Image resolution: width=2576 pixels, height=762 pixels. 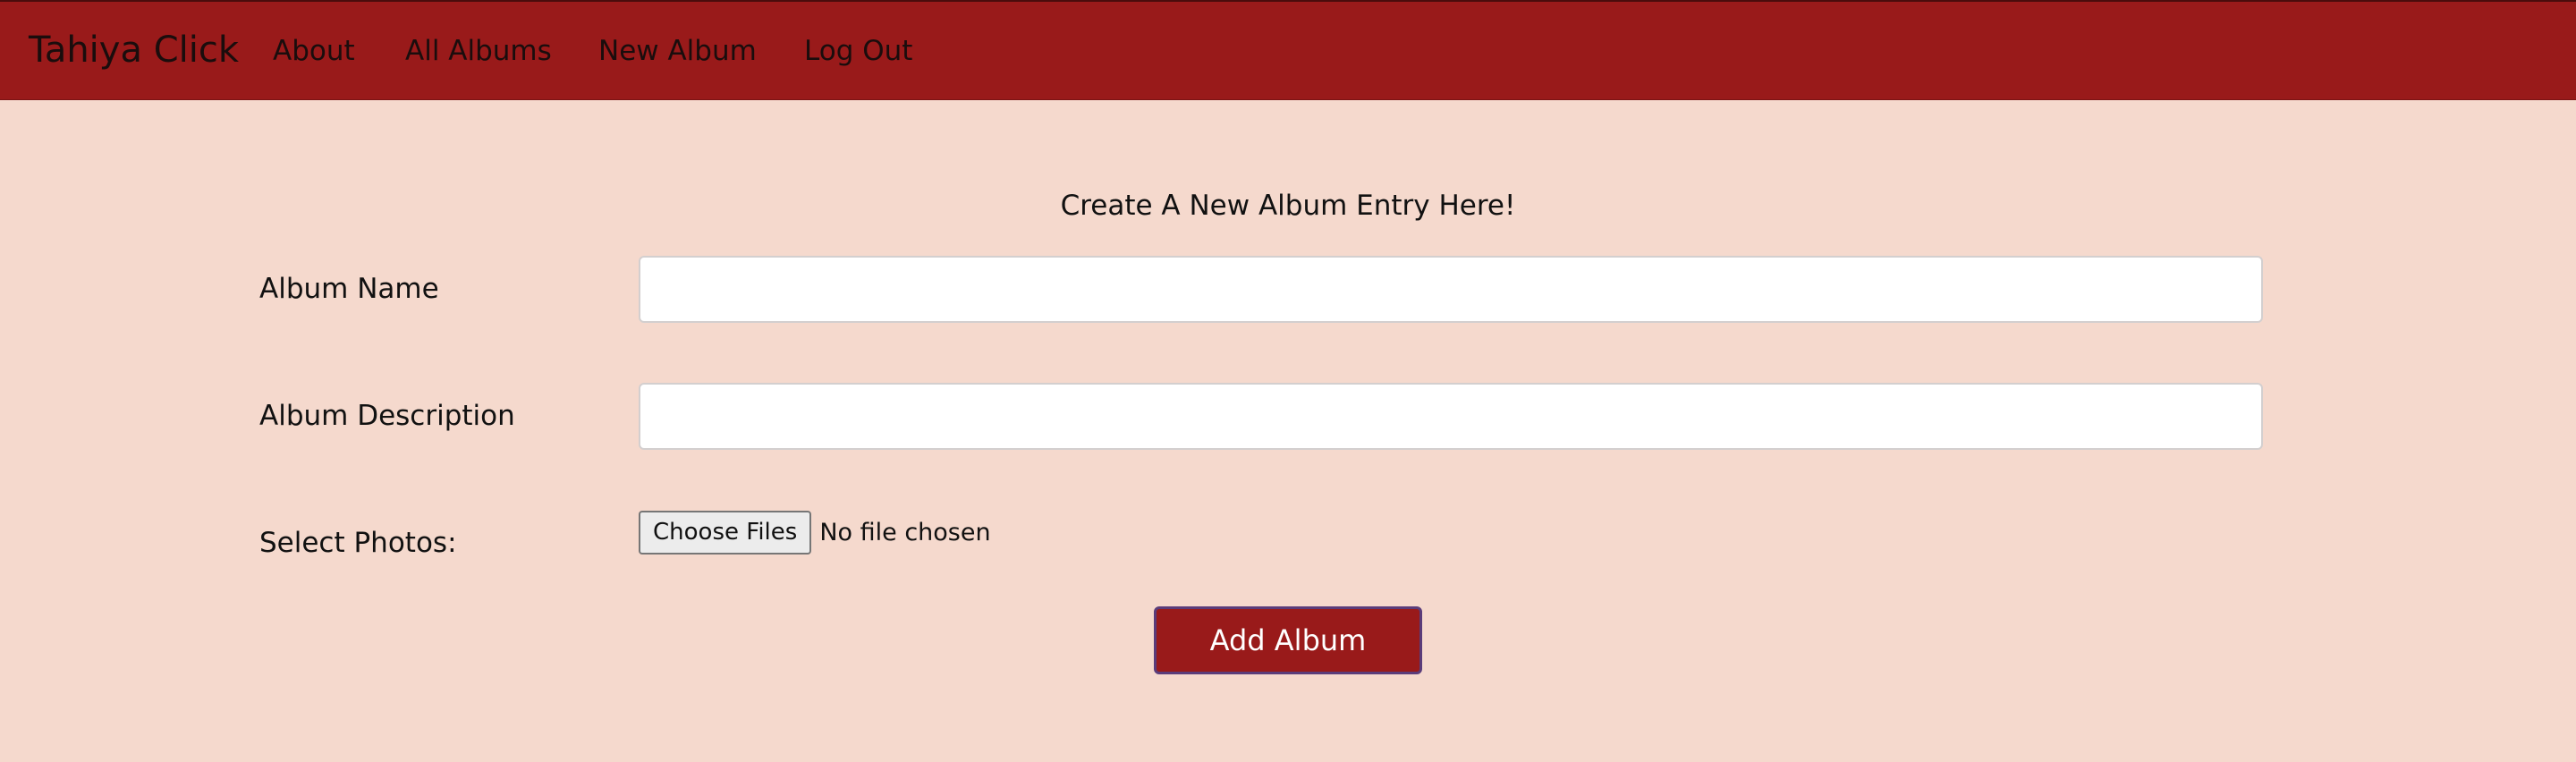 What do you see at coordinates (677, 51) in the screenshot?
I see `nav-link-new-album: New Album` at bounding box center [677, 51].